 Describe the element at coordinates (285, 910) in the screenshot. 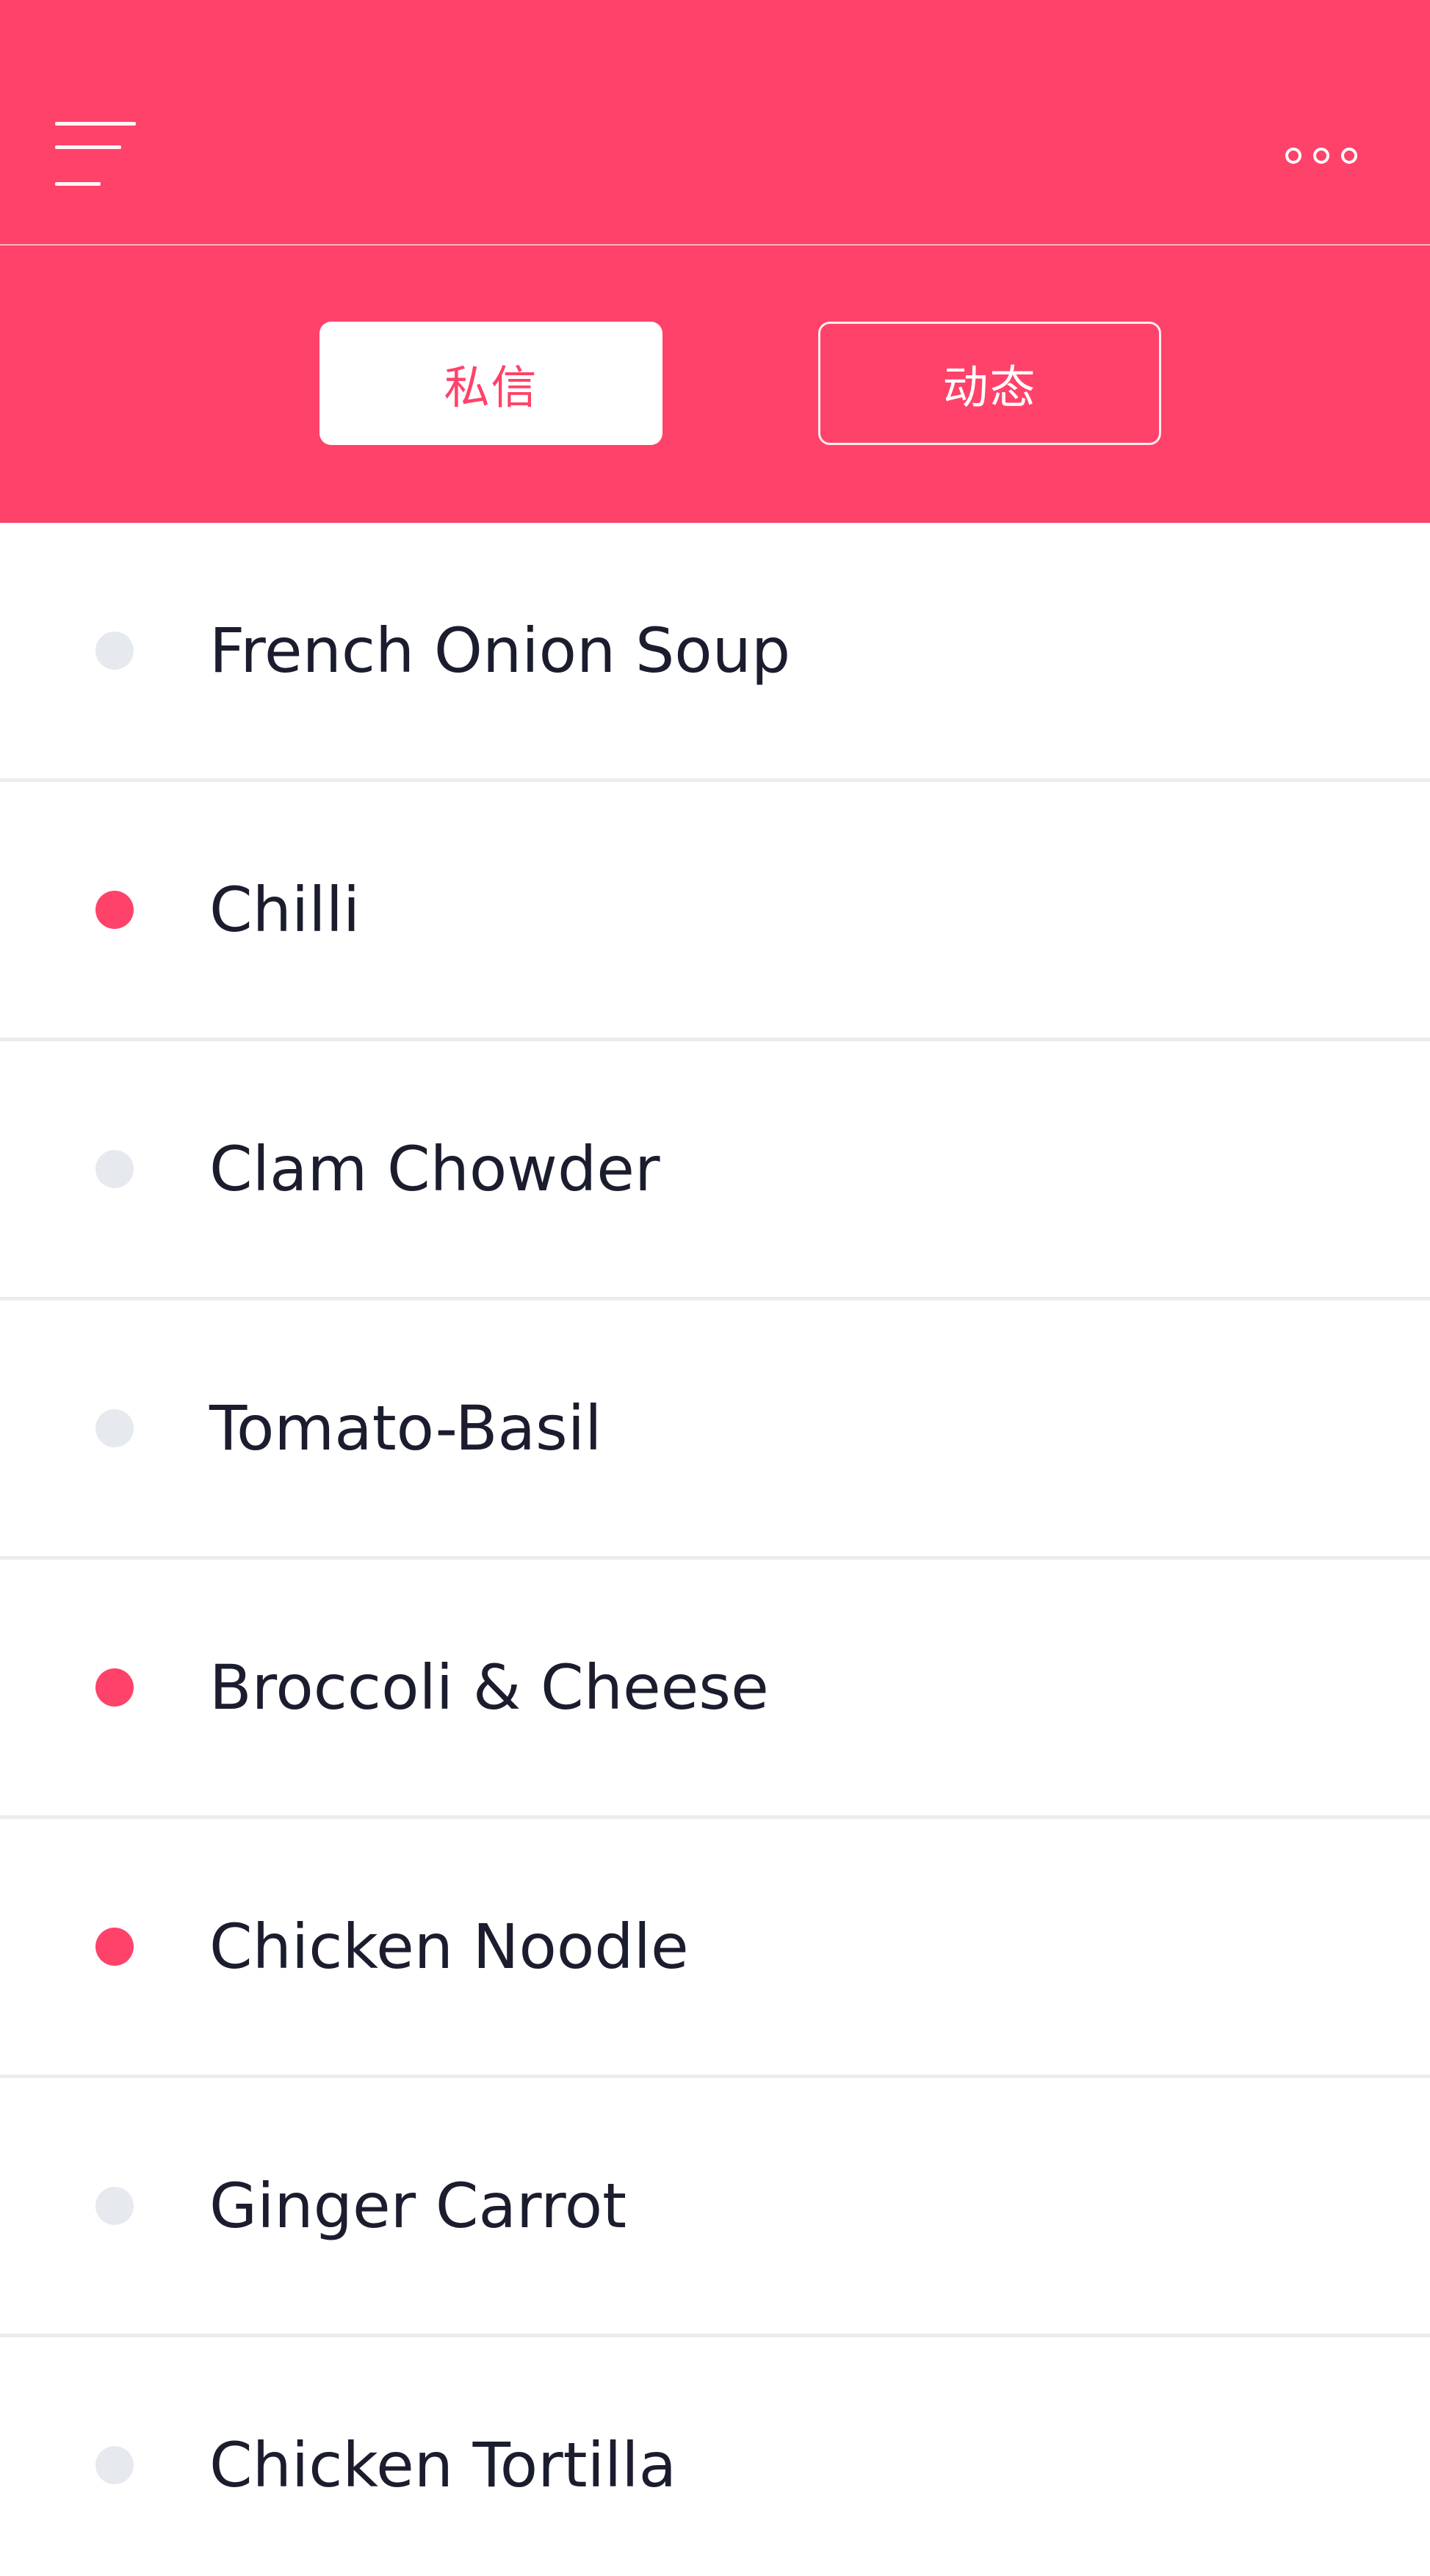

I see `list-item-label: Chilli` at that location.